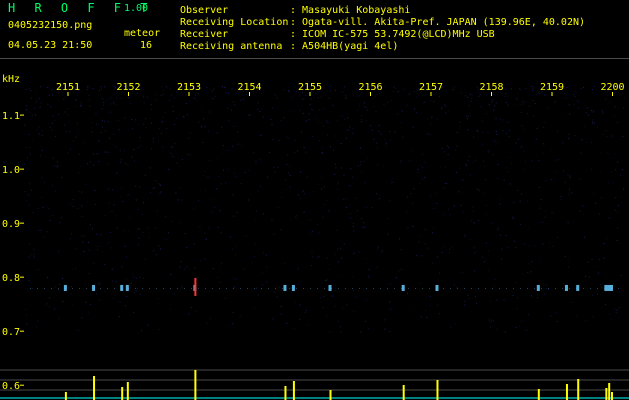 The width and height of the screenshot is (629, 400). Describe the element at coordinates (195, 286) in the screenshot. I see `meteor-echo-strong` at that location.